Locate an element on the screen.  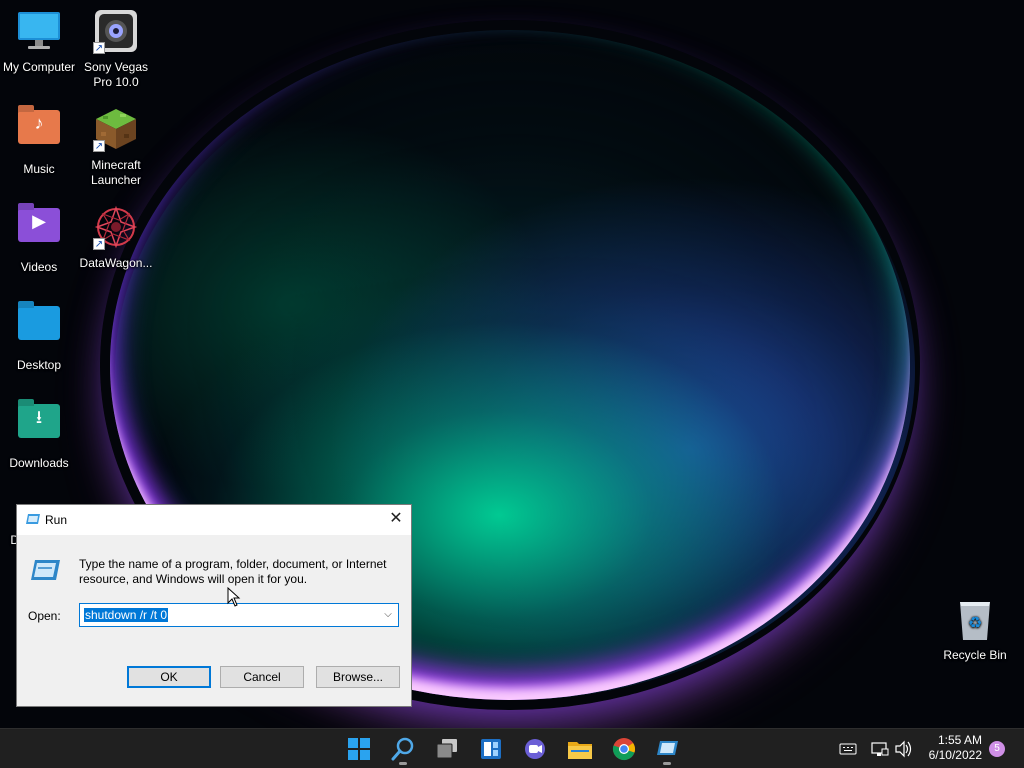
desktop-icon-recycle-bin: ♻ Recycle Bin is located at coordinates (975, 627).